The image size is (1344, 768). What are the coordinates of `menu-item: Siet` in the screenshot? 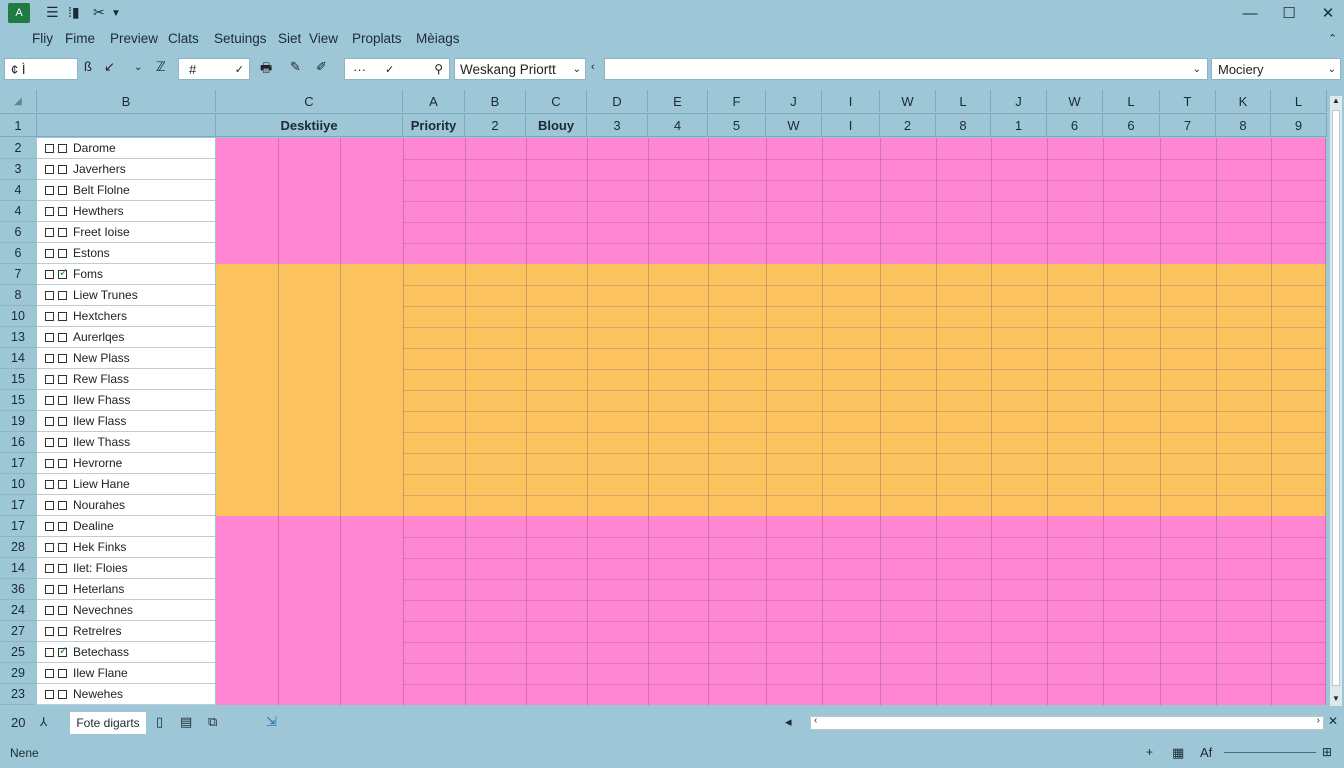 It's located at (289, 38).